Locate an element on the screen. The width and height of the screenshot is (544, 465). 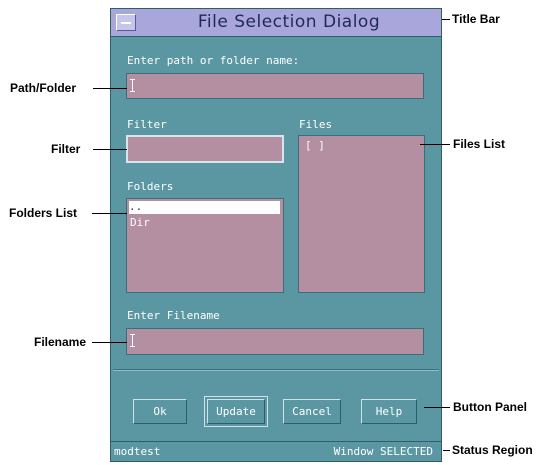
folders-label: Folders is located at coordinates (150, 186).